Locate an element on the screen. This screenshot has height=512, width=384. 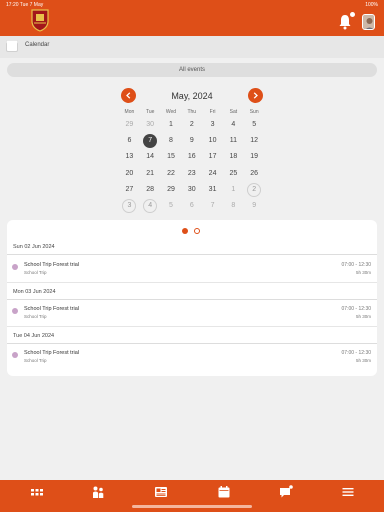
calendar-day-has-event: 3 is located at coordinates (129, 205).